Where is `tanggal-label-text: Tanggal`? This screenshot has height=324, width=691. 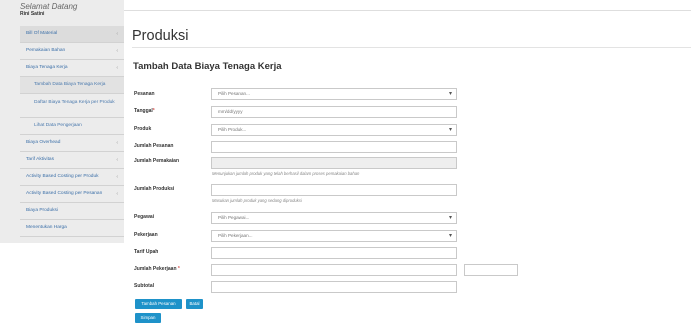 tanggal-label-text: Tanggal is located at coordinates (143, 111).